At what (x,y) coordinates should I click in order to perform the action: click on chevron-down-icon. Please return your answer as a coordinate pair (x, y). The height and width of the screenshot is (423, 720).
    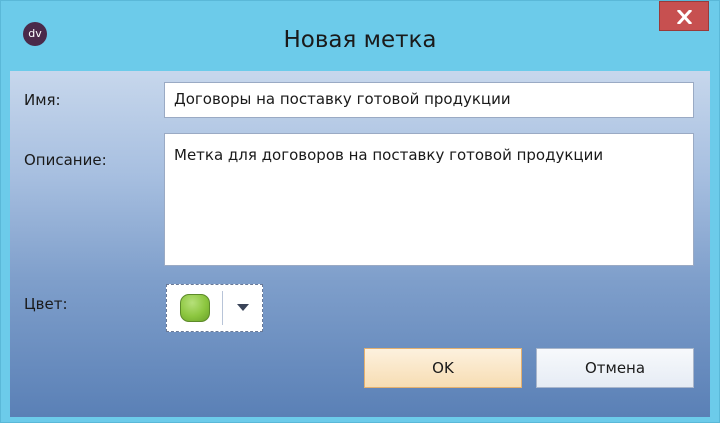
    Looking at the image, I should click on (243, 307).